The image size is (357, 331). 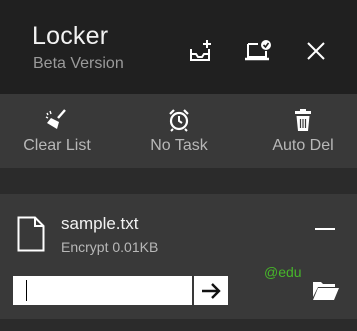 I want to click on remove-file-button, so click(x=325, y=228).